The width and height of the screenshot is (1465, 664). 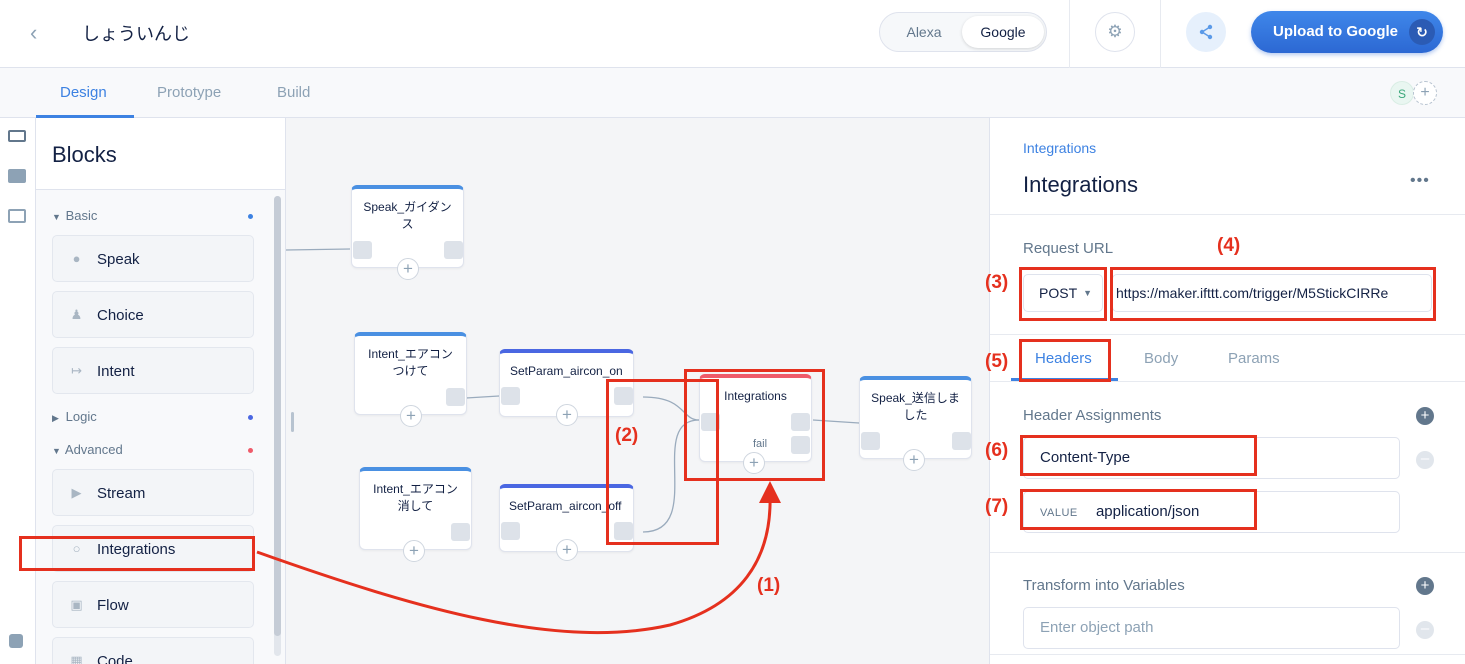 What do you see at coordinates (153, 492) in the screenshot?
I see `block-stream: ▶ Stream` at bounding box center [153, 492].